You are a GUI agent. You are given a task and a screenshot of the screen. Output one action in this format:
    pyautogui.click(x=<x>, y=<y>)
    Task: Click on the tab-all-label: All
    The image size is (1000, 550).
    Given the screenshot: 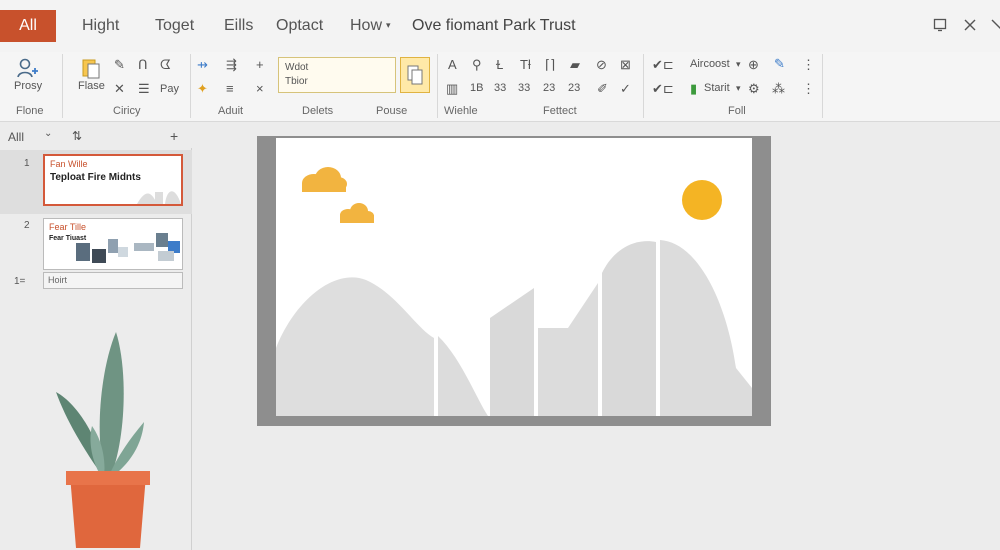 What is the action you would take?
    pyautogui.click(x=28, y=25)
    